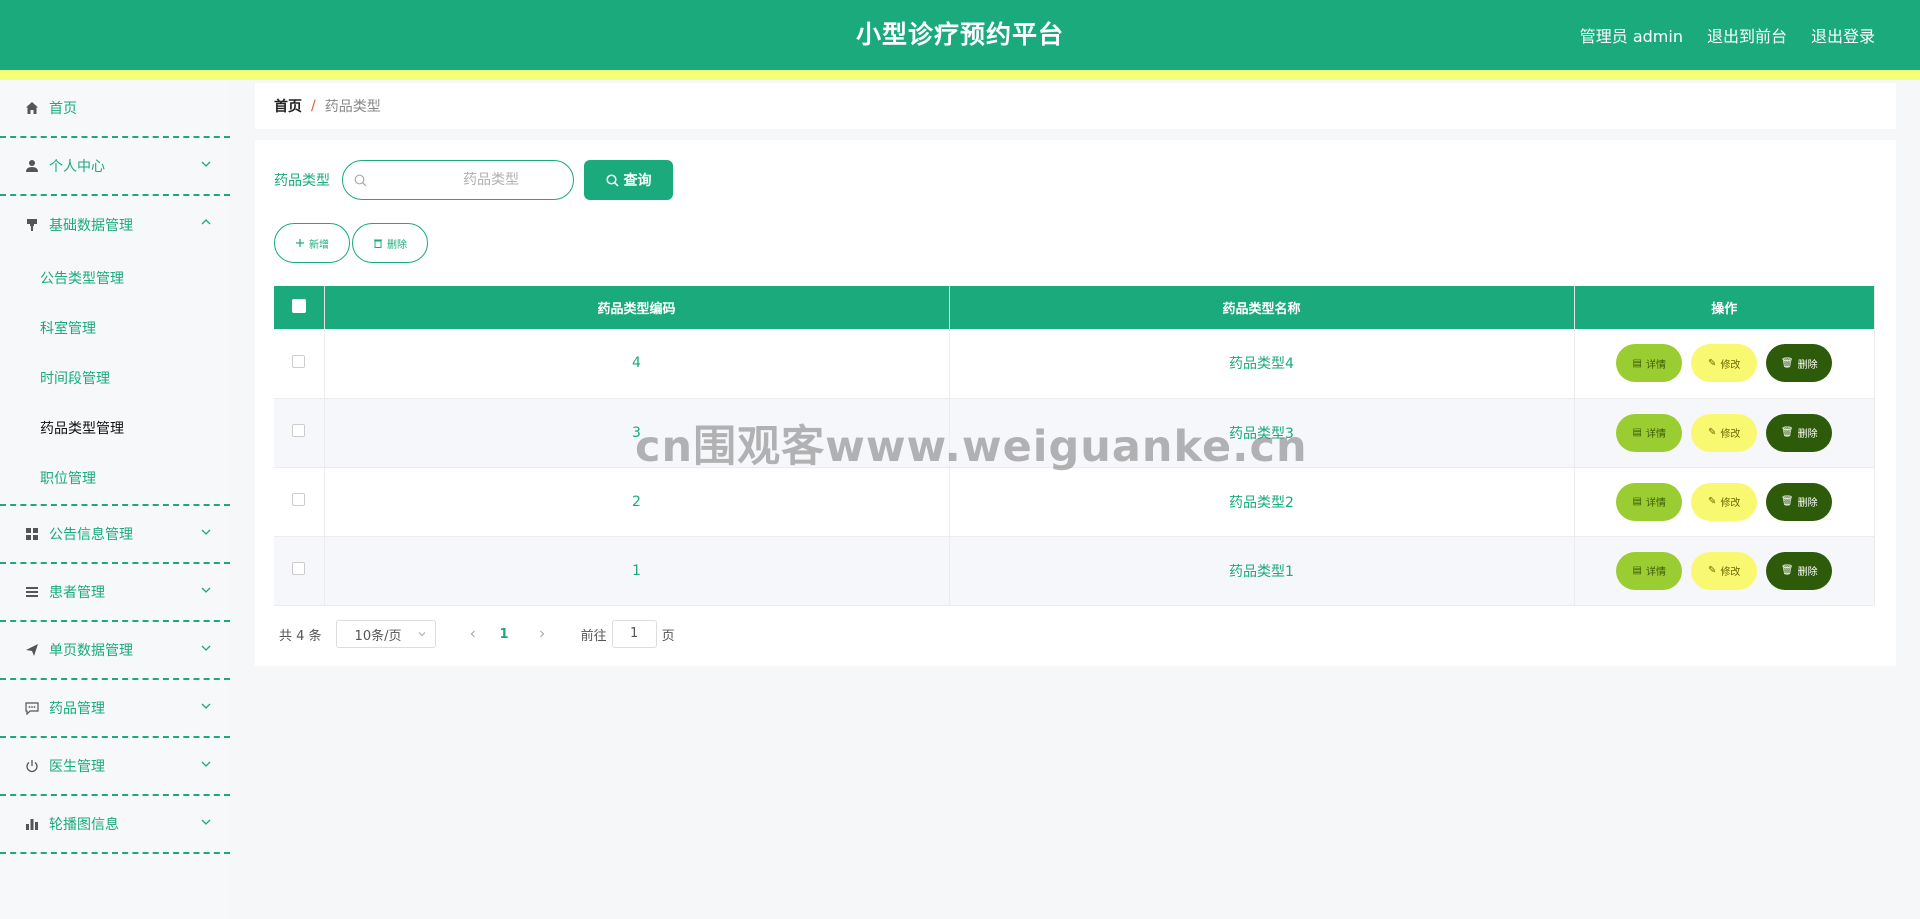  I want to click on query-button: 查询, so click(628, 180).